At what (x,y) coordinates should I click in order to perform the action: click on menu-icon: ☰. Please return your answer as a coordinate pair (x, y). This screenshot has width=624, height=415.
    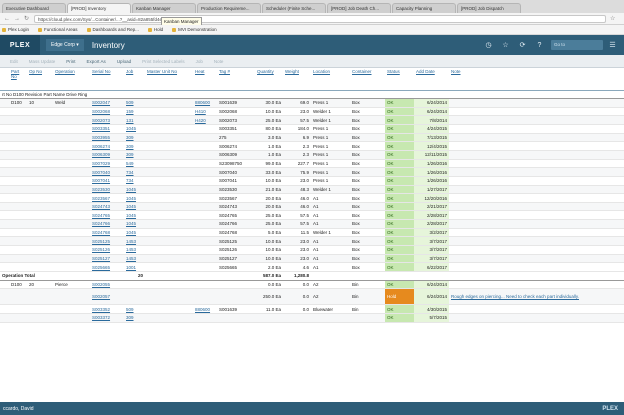
    Looking at the image, I should click on (612, 45).